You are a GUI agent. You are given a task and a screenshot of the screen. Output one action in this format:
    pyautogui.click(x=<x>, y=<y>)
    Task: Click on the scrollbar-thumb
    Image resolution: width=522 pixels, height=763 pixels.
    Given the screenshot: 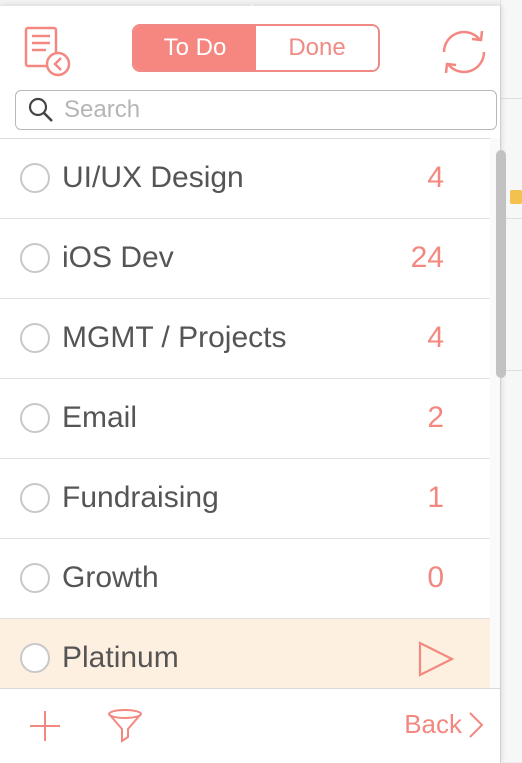 What is the action you would take?
    pyautogui.click(x=501, y=264)
    